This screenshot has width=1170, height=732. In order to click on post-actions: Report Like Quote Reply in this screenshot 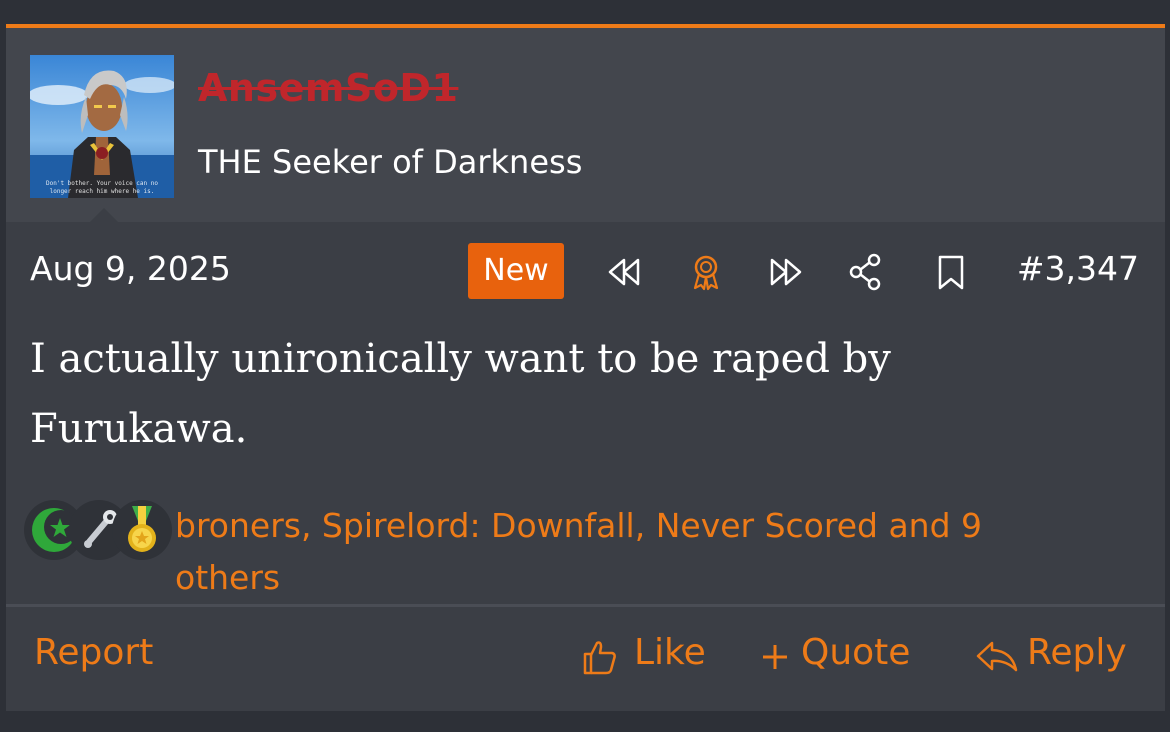, I will do `click(585, 659)`.